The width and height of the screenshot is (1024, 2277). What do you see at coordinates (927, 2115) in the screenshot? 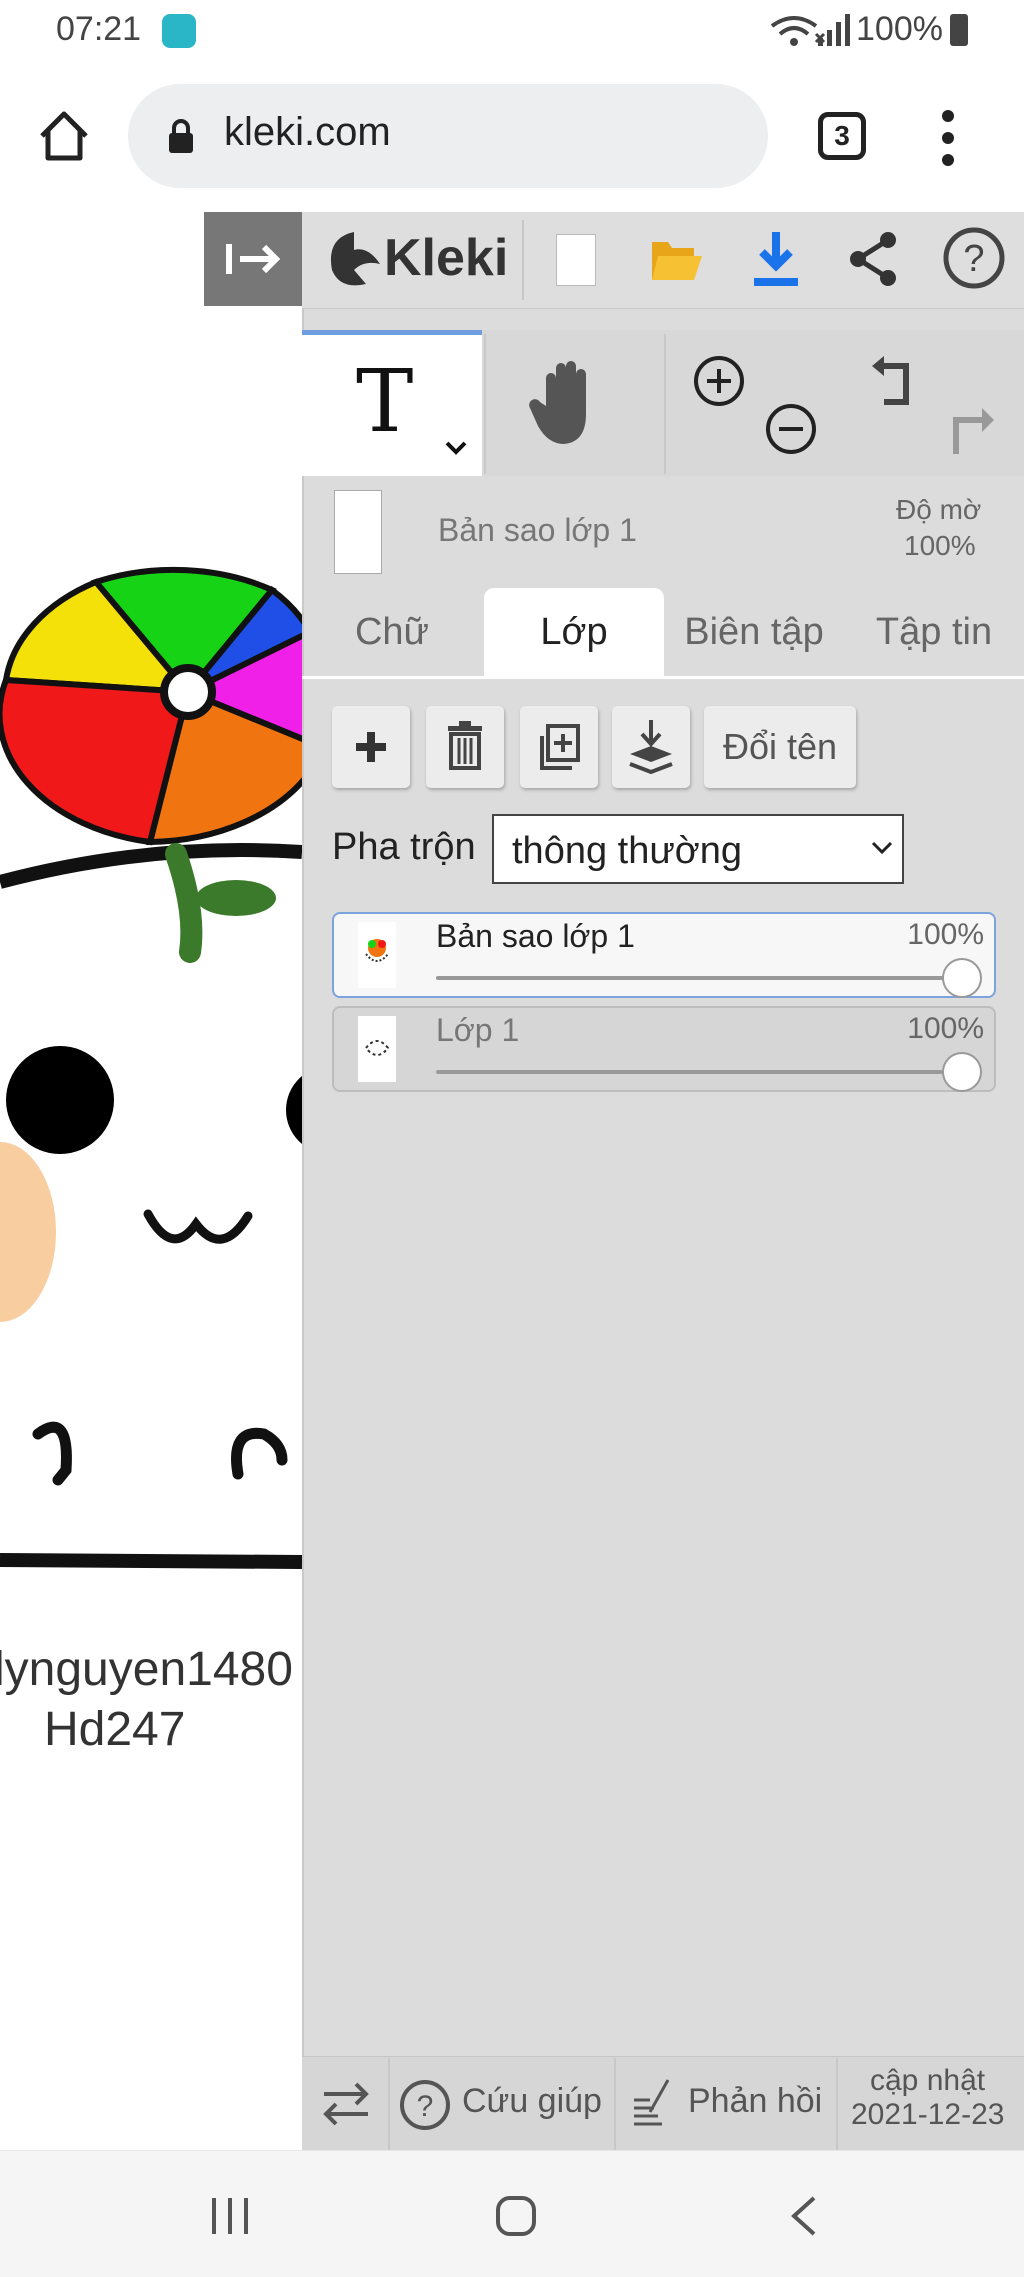
I see `update-date: 2021-12-23` at bounding box center [927, 2115].